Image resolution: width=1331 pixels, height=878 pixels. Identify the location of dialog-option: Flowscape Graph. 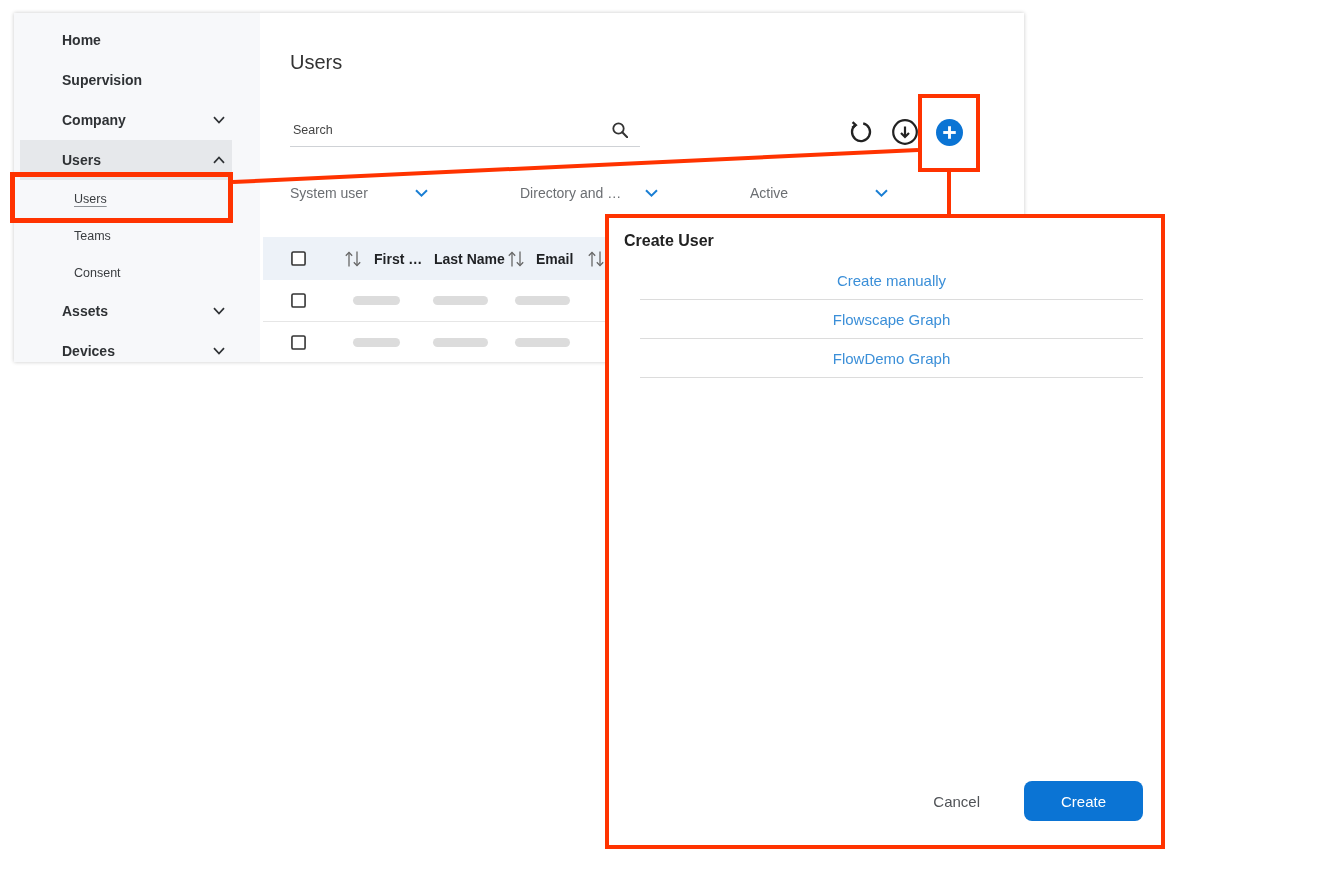
(891, 319).